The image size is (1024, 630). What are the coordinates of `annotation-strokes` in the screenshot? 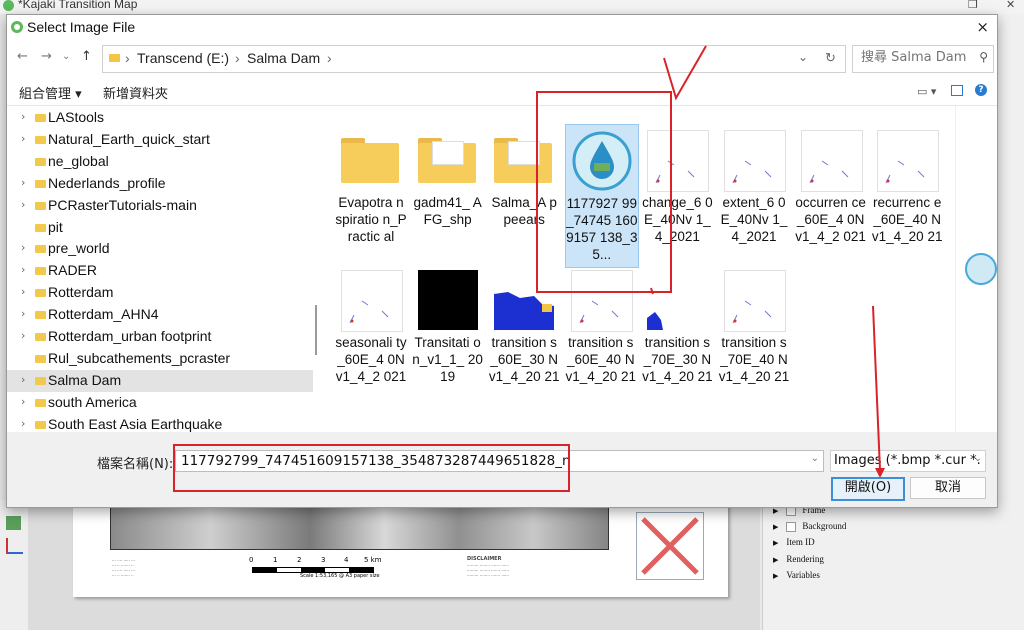 It's located at (774, 261).